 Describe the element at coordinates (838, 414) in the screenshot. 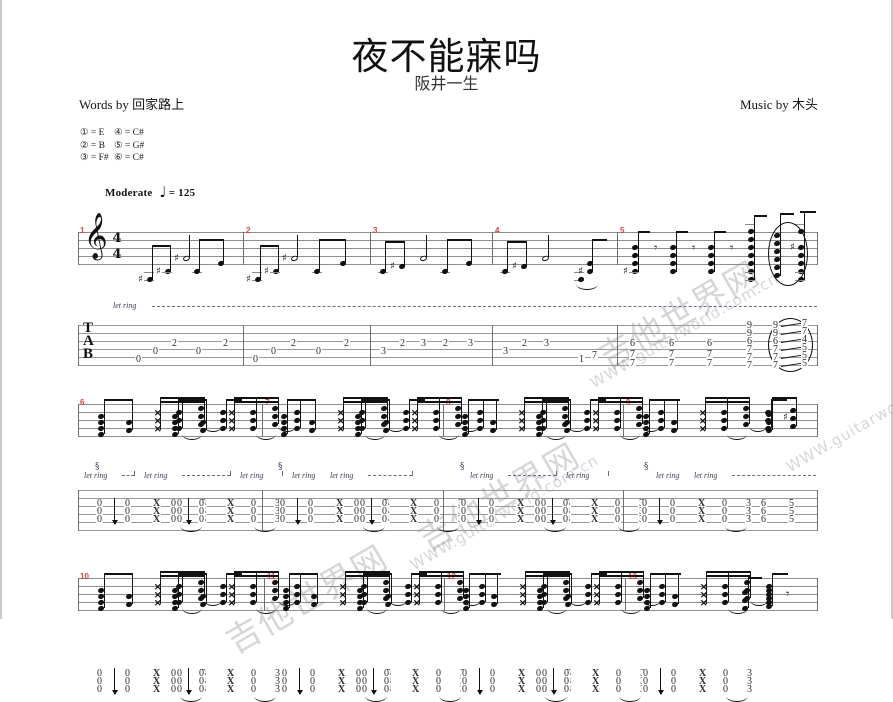

I see `watermark-url: WWW.guitarworld.com.cn` at that location.